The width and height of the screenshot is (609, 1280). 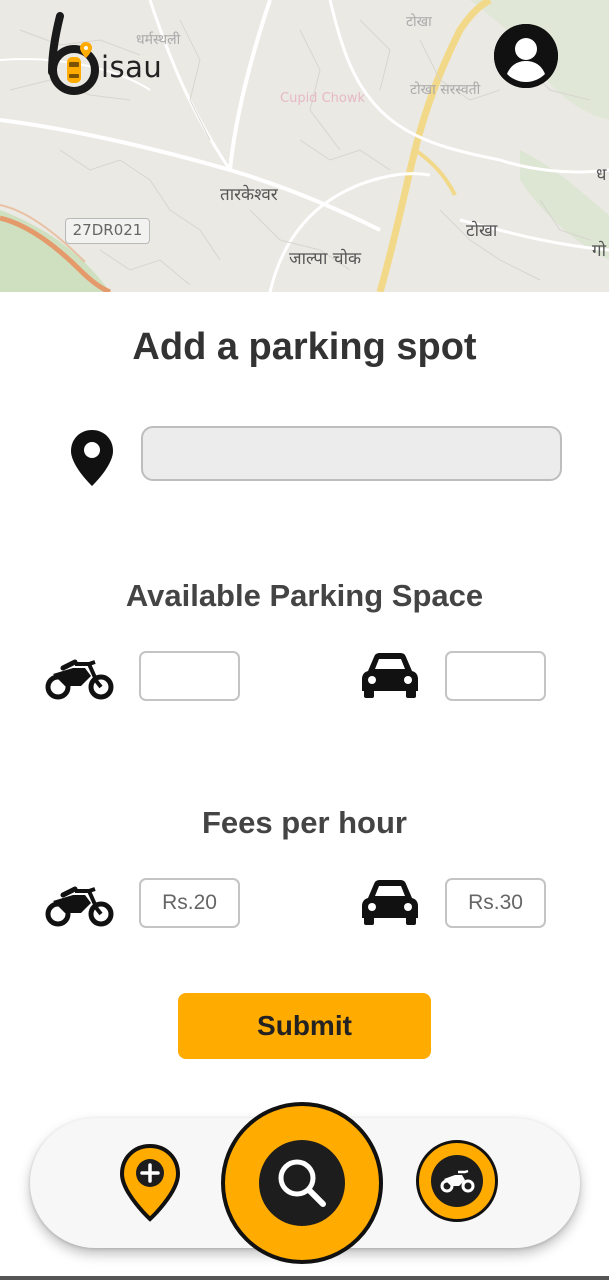 I want to click on add-location-icon, so click(x=150, y=1182).